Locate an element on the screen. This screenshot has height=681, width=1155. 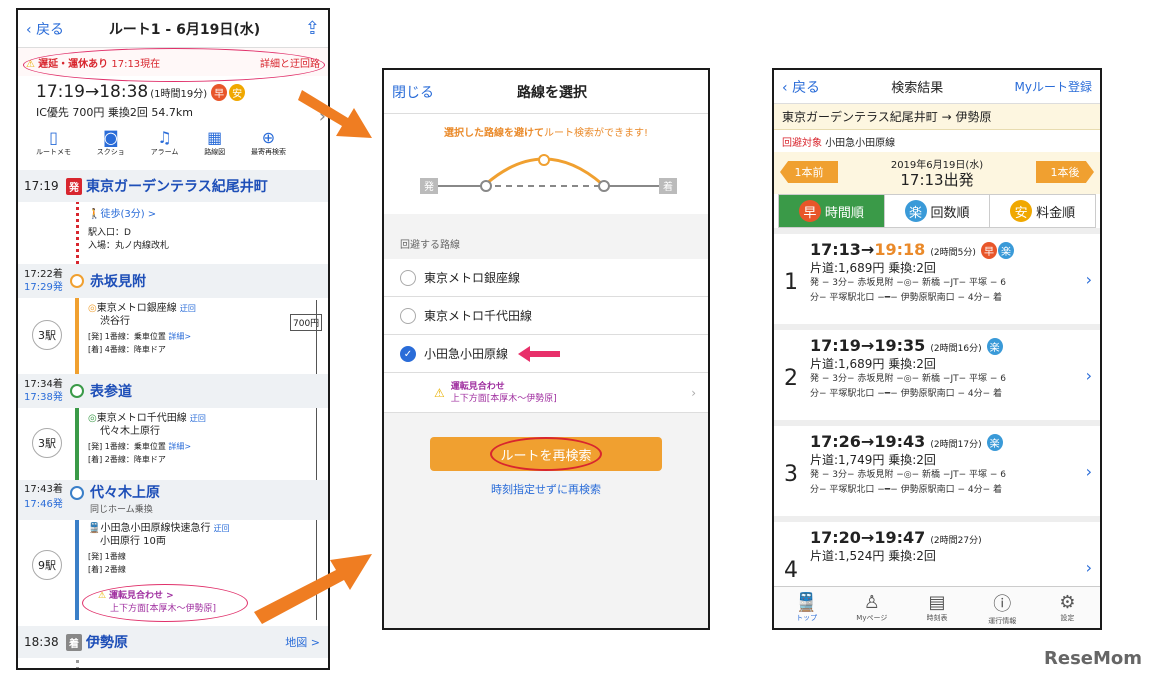
radio-checked-icon: ✓ is located at coordinates (408, 353).